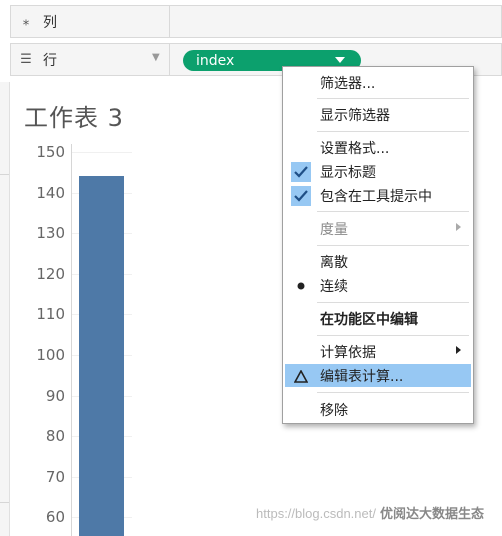  Describe the element at coordinates (5, 309) in the screenshot. I see `left-panel-strip` at that location.